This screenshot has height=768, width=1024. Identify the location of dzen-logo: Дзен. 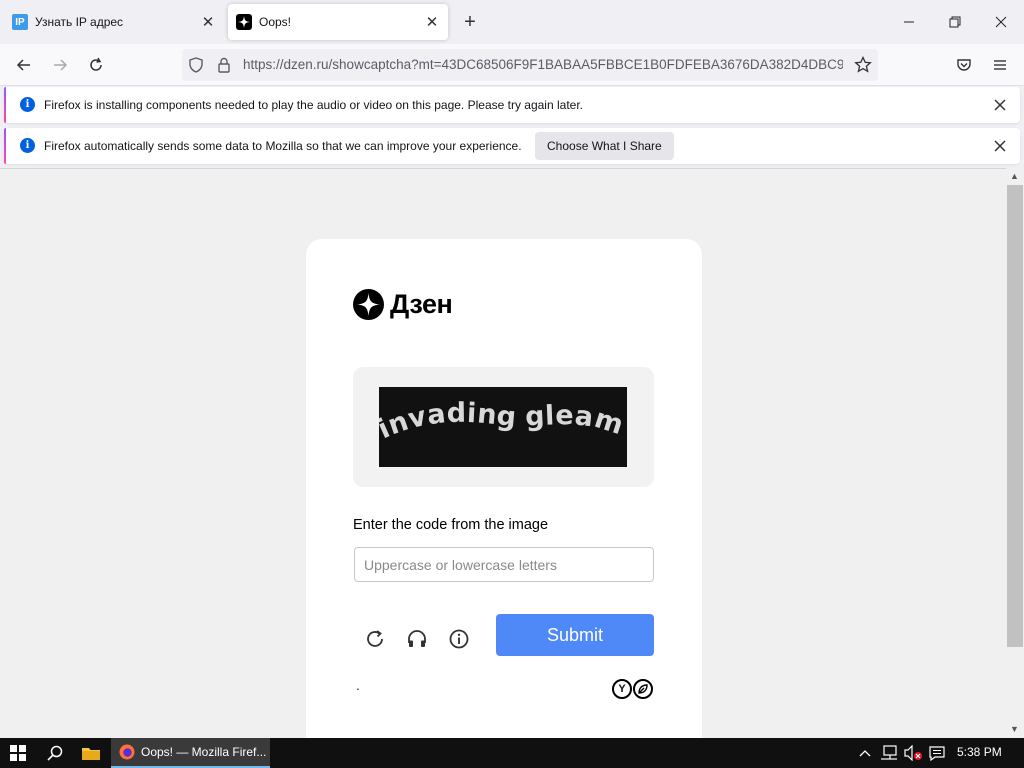
(403, 304).